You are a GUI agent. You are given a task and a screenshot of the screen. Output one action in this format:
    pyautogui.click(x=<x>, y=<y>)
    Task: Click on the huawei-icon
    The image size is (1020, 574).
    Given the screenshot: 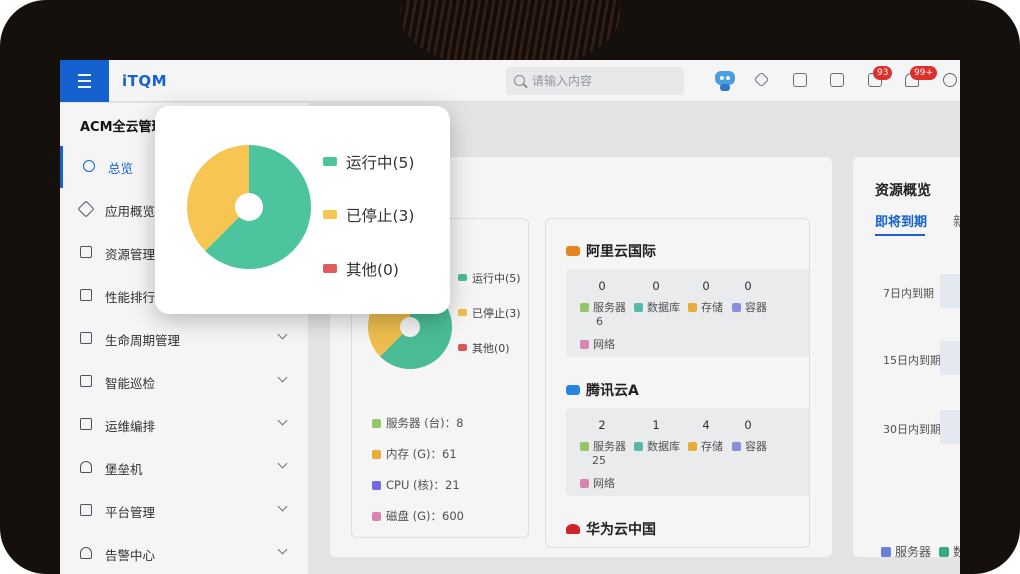 What is the action you would take?
    pyautogui.click(x=573, y=529)
    